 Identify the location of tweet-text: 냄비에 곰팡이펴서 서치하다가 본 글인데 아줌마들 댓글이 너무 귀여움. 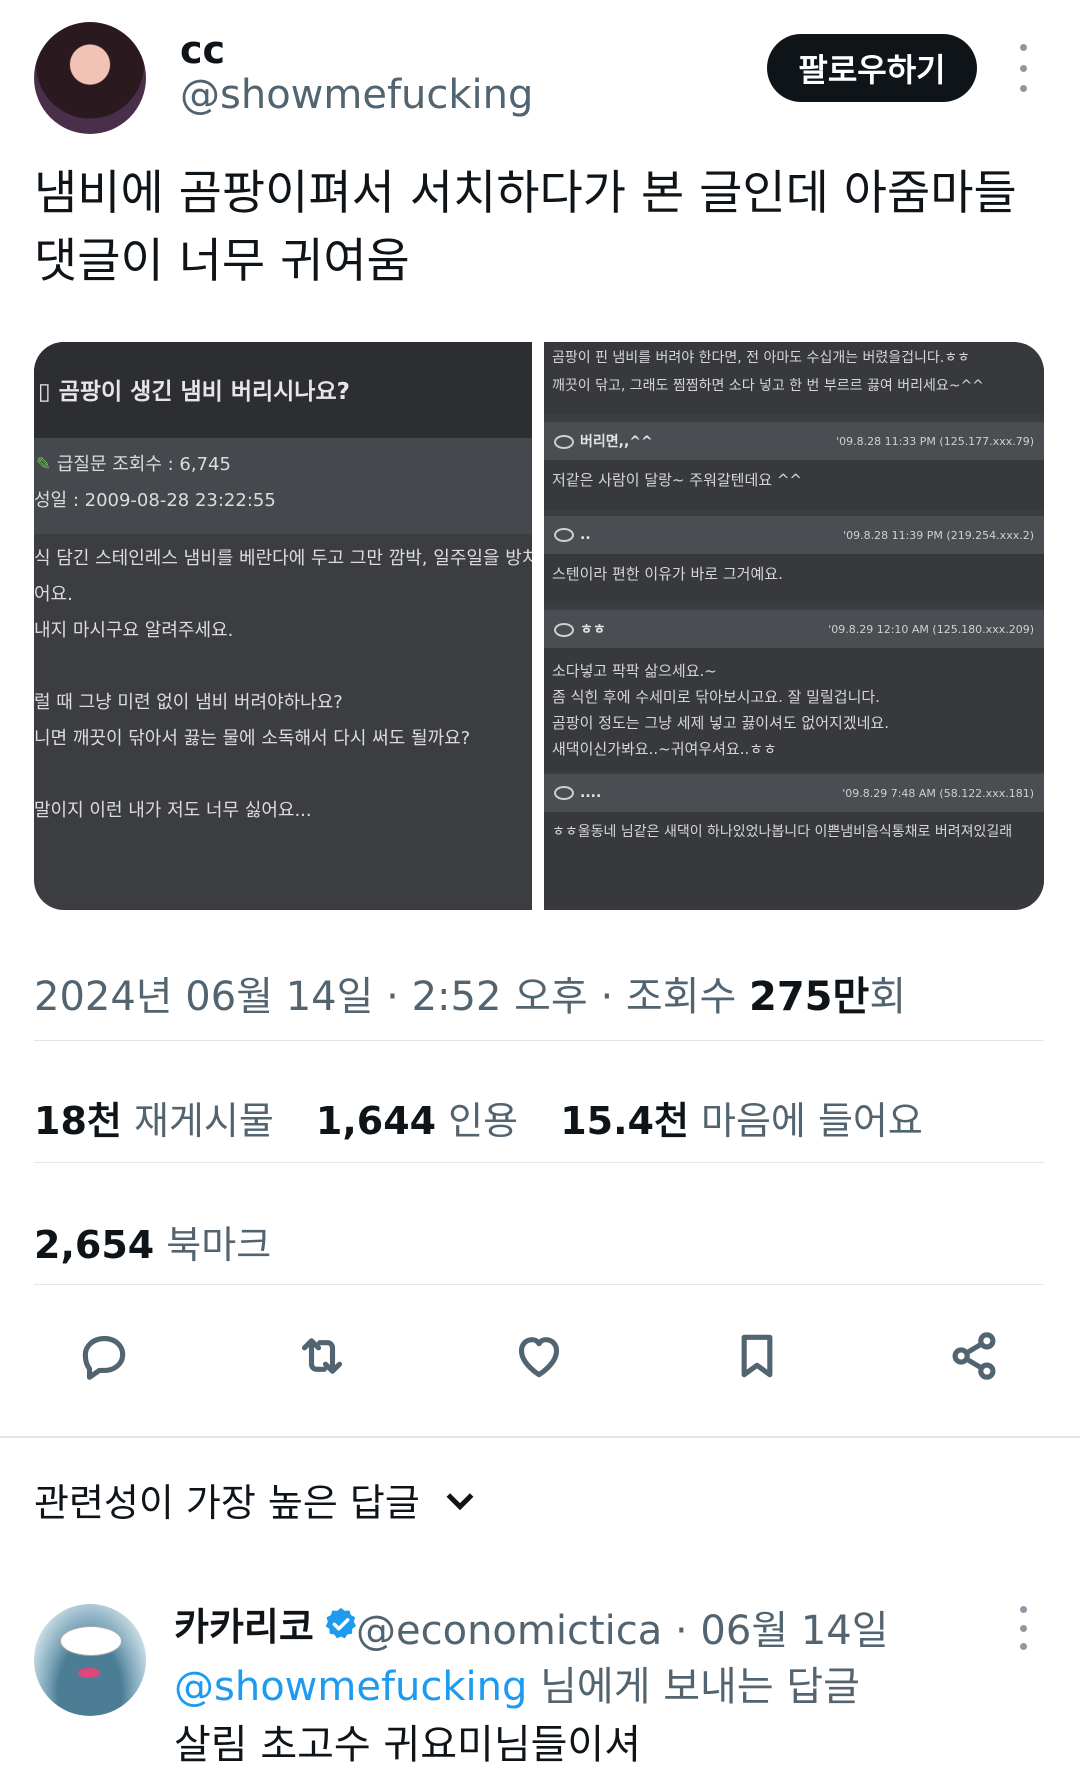
(525, 227).